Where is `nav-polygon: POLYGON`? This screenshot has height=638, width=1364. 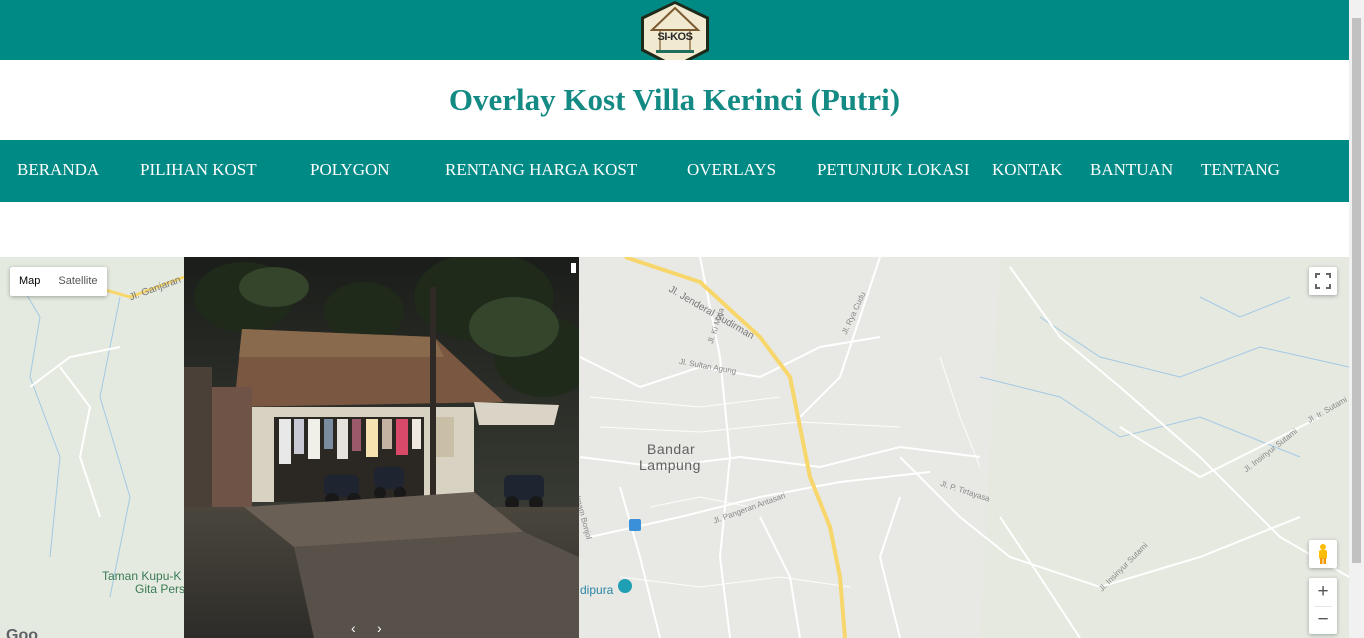 nav-polygon: POLYGON is located at coordinates (350, 170).